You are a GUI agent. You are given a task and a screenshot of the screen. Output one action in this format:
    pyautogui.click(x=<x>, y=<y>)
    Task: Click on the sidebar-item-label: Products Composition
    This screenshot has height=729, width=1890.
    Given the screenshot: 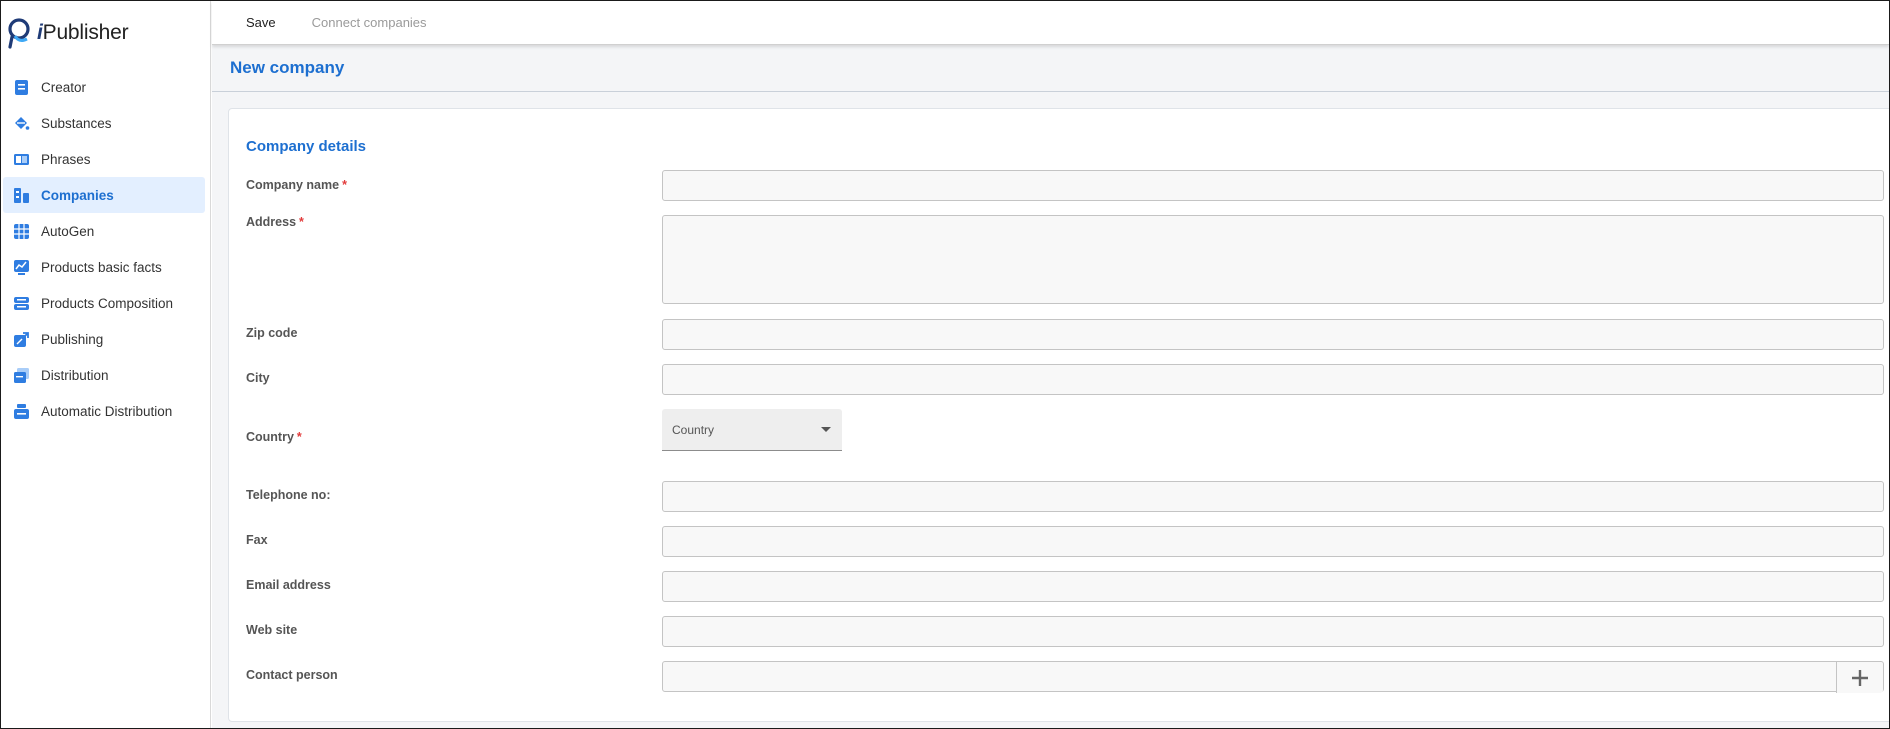 What is the action you would take?
    pyautogui.click(x=107, y=303)
    